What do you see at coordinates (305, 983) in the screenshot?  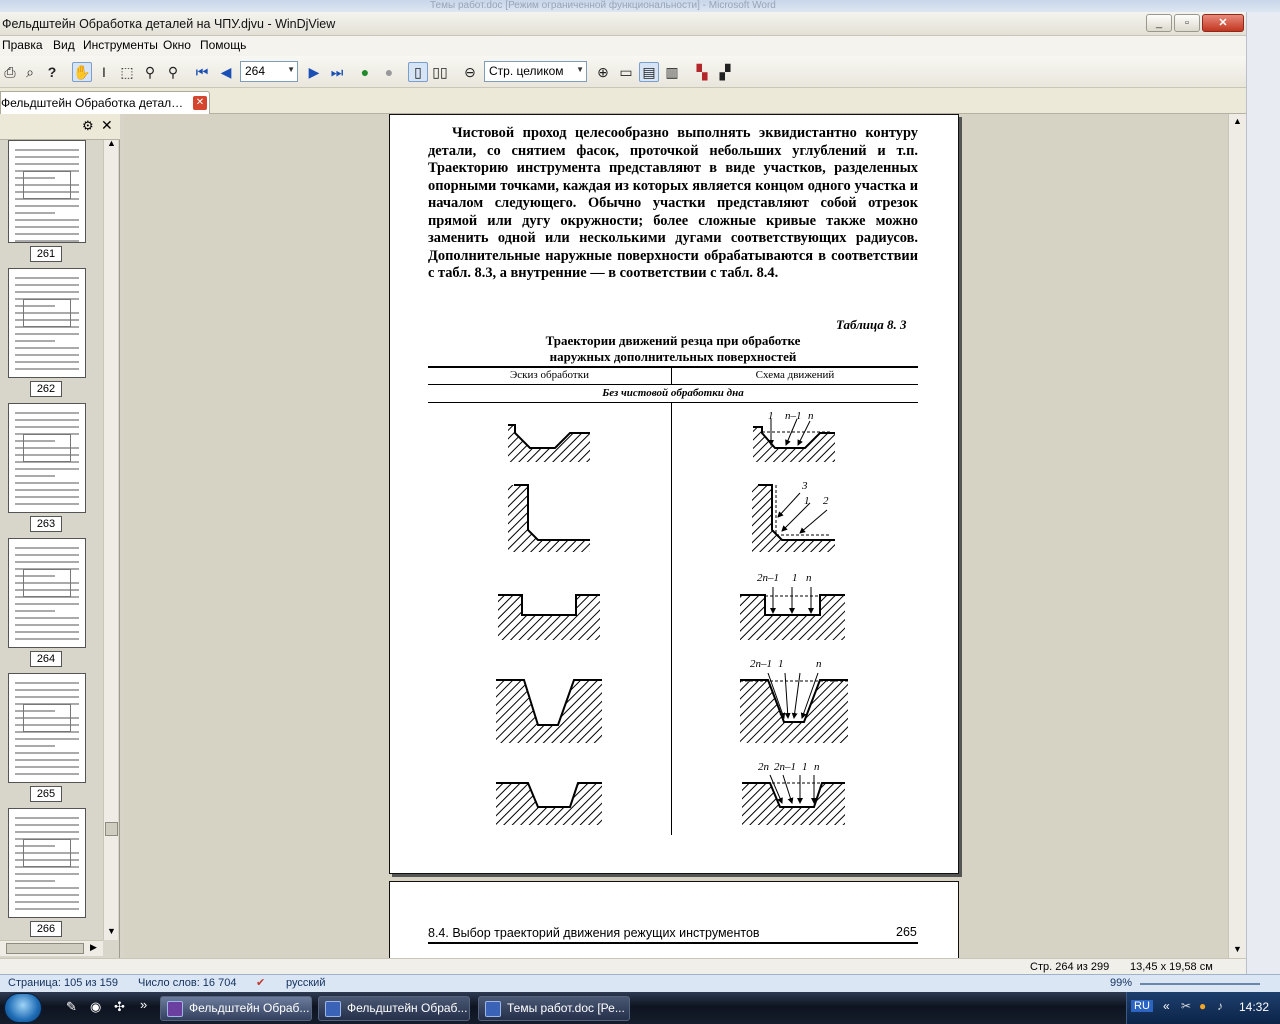 I see `word-language: русский` at bounding box center [305, 983].